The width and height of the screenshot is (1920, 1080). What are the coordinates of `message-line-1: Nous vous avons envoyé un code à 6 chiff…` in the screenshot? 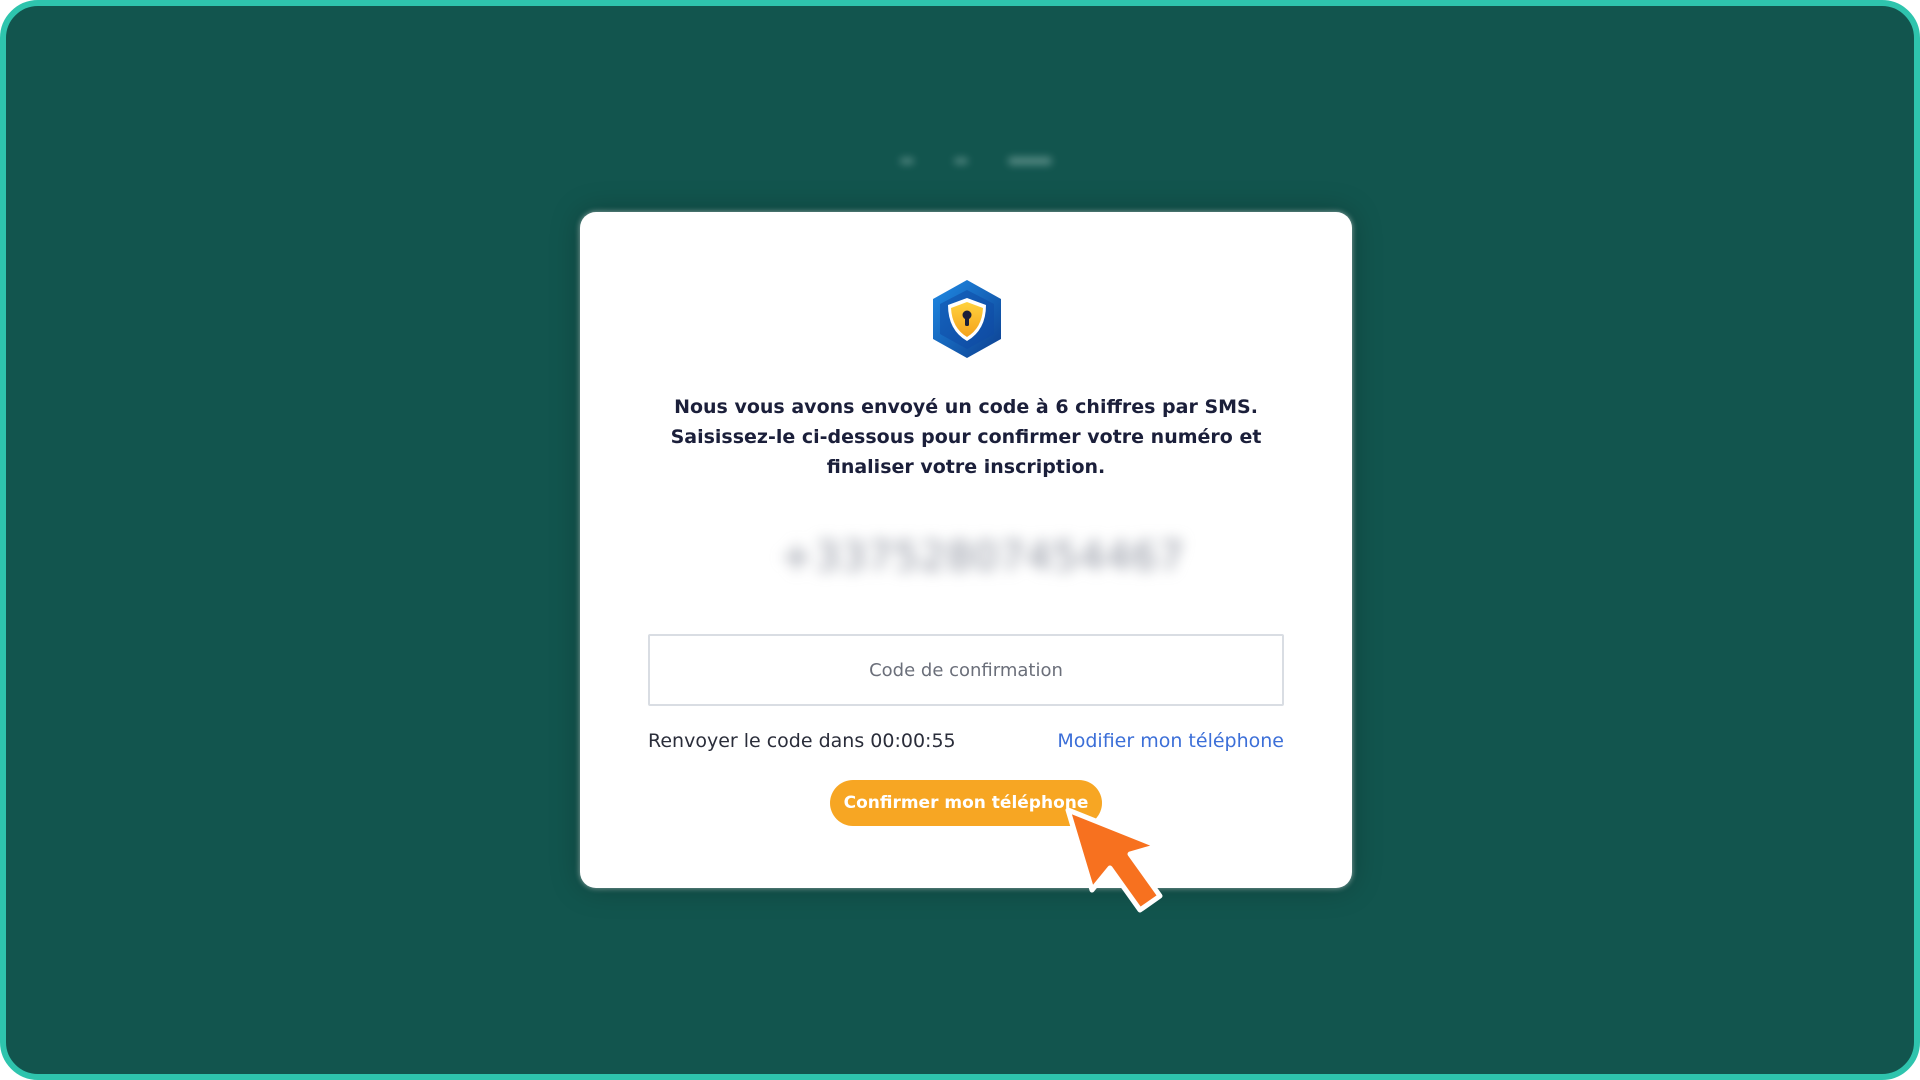 It's located at (966, 407).